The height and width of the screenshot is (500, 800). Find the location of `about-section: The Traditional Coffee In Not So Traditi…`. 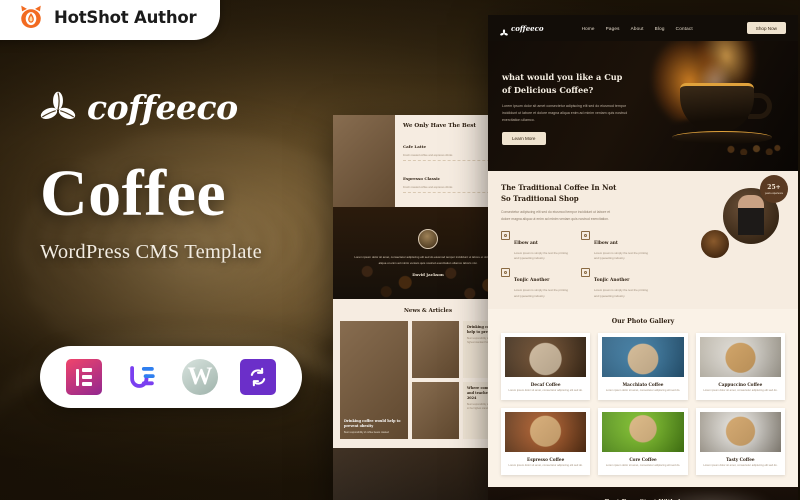

about-section: The Traditional Coffee In Not So Traditi… is located at coordinates (643, 240).